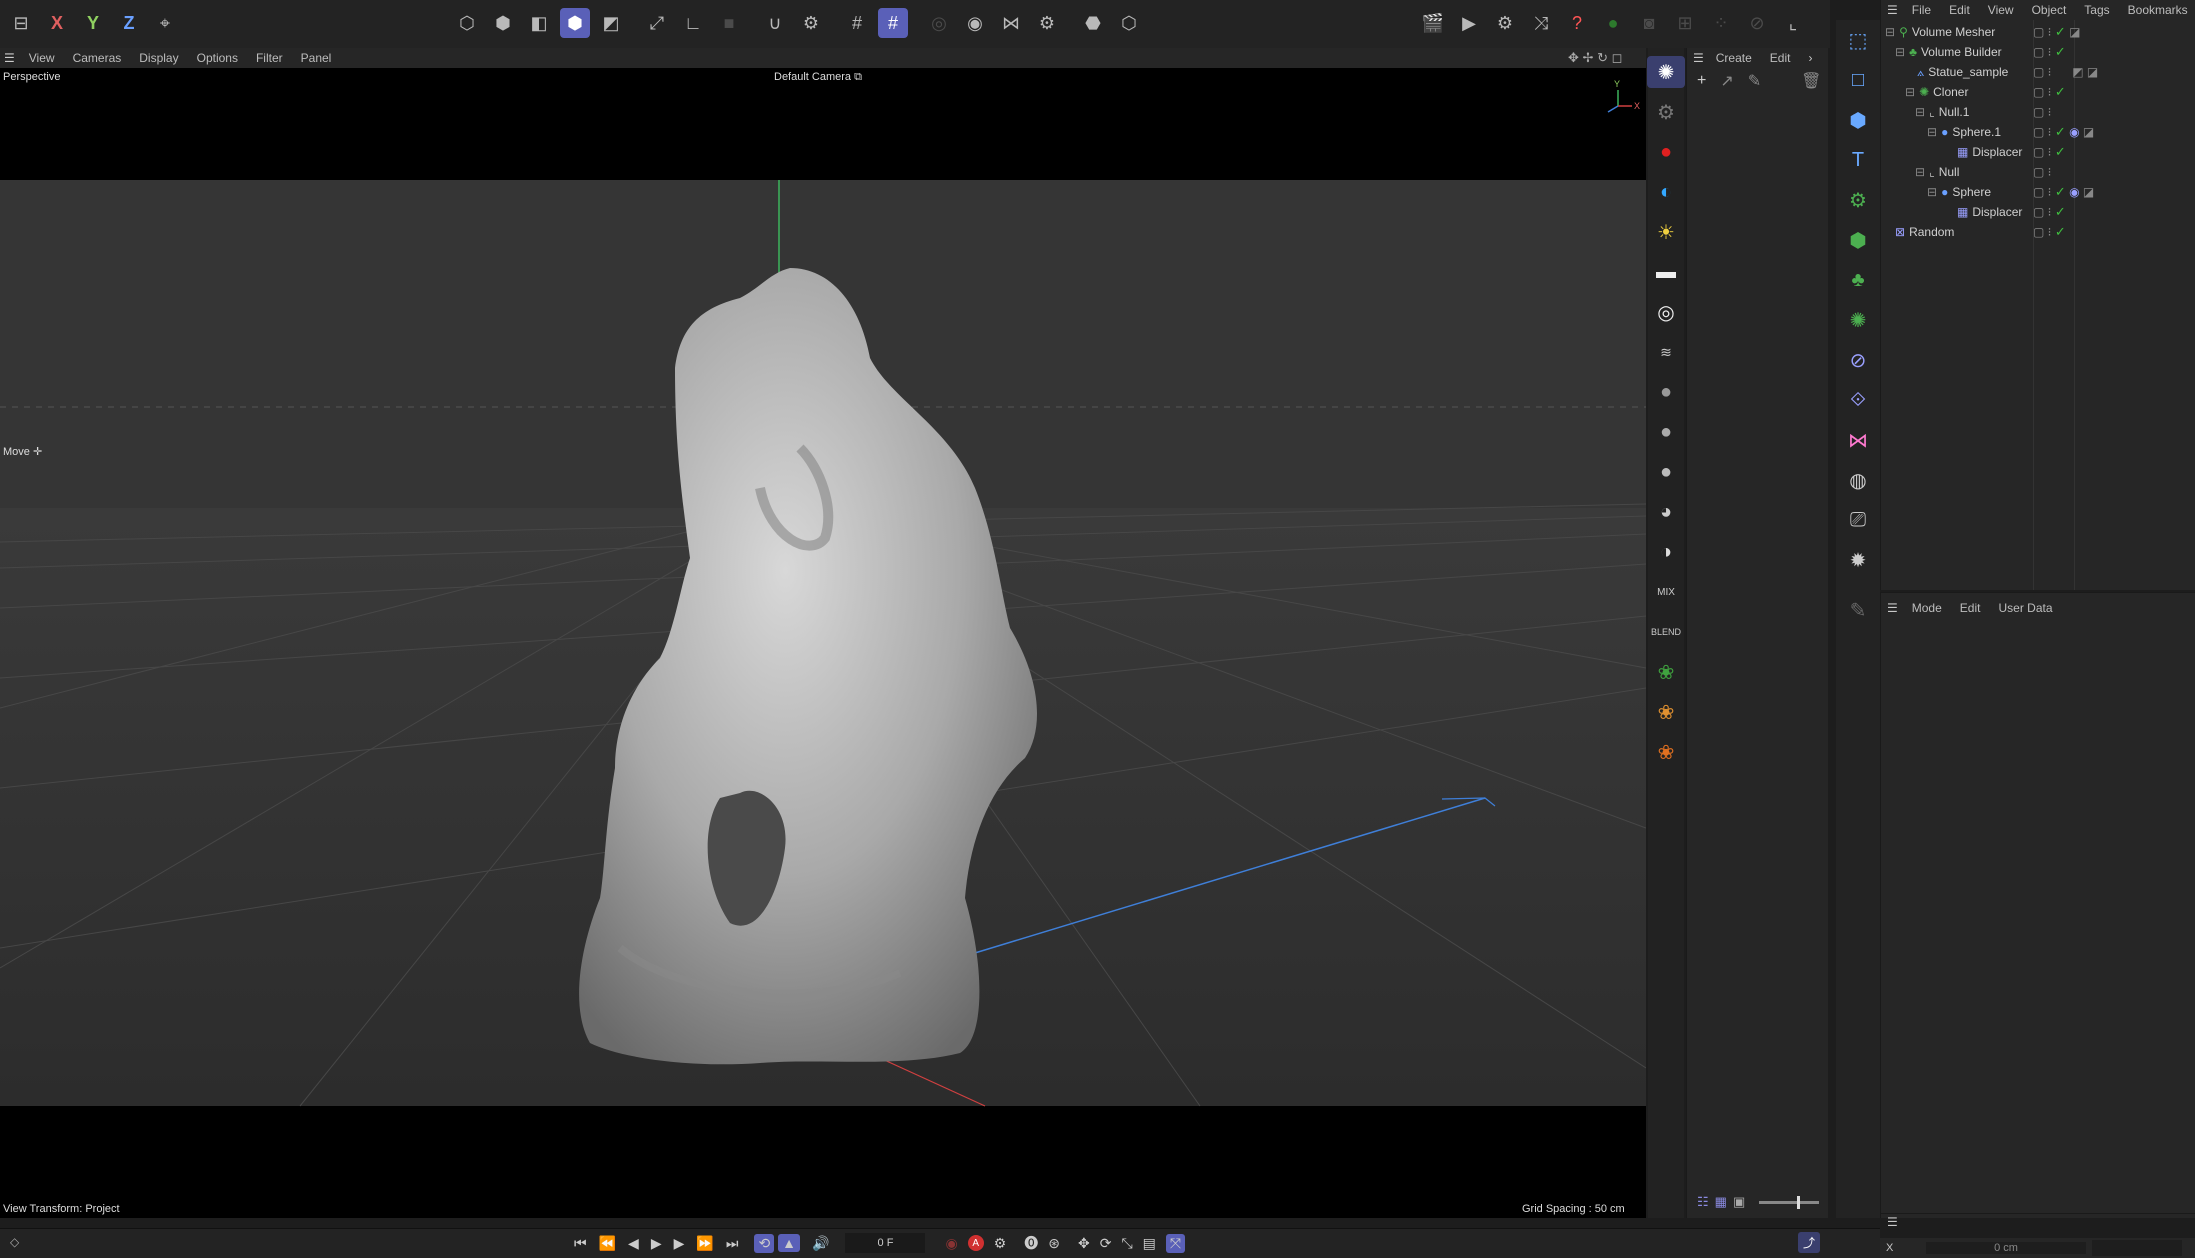 The height and width of the screenshot is (1258, 2195). Describe the element at coordinates (57, 23) in the screenshot. I see `x-axis-lock: X` at that location.